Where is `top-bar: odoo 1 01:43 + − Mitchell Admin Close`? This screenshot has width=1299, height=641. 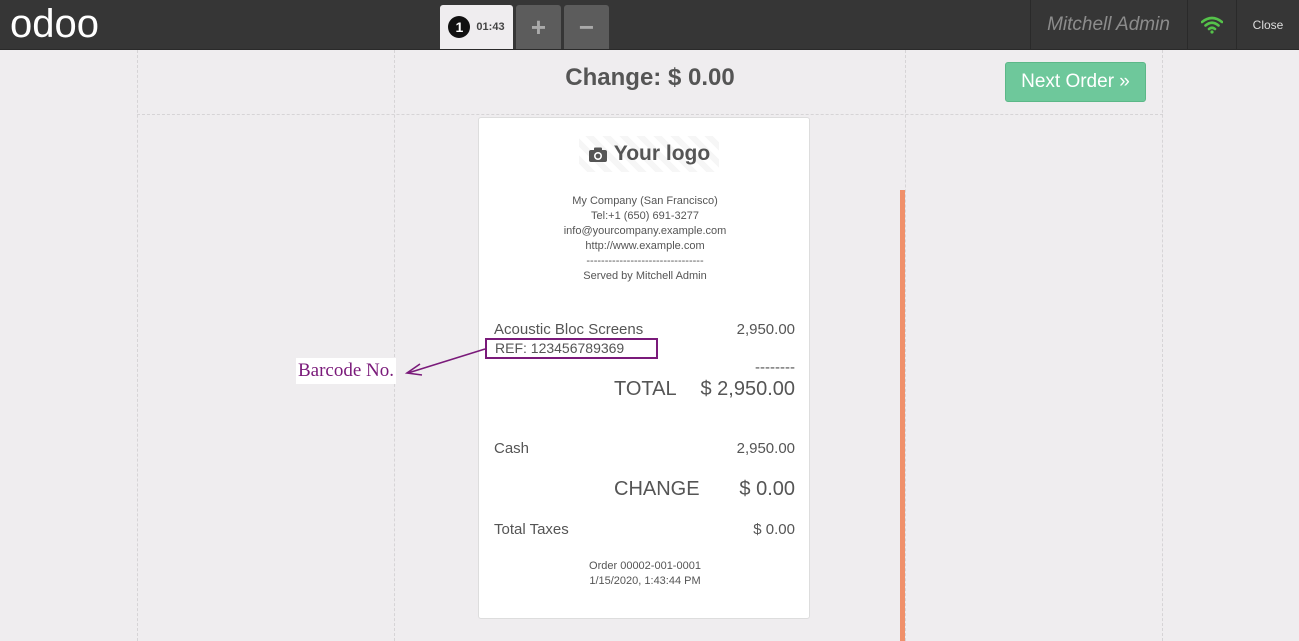 top-bar: odoo 1 01:43 + − Mitchell Admin Close is located at coordinates (649, 25).